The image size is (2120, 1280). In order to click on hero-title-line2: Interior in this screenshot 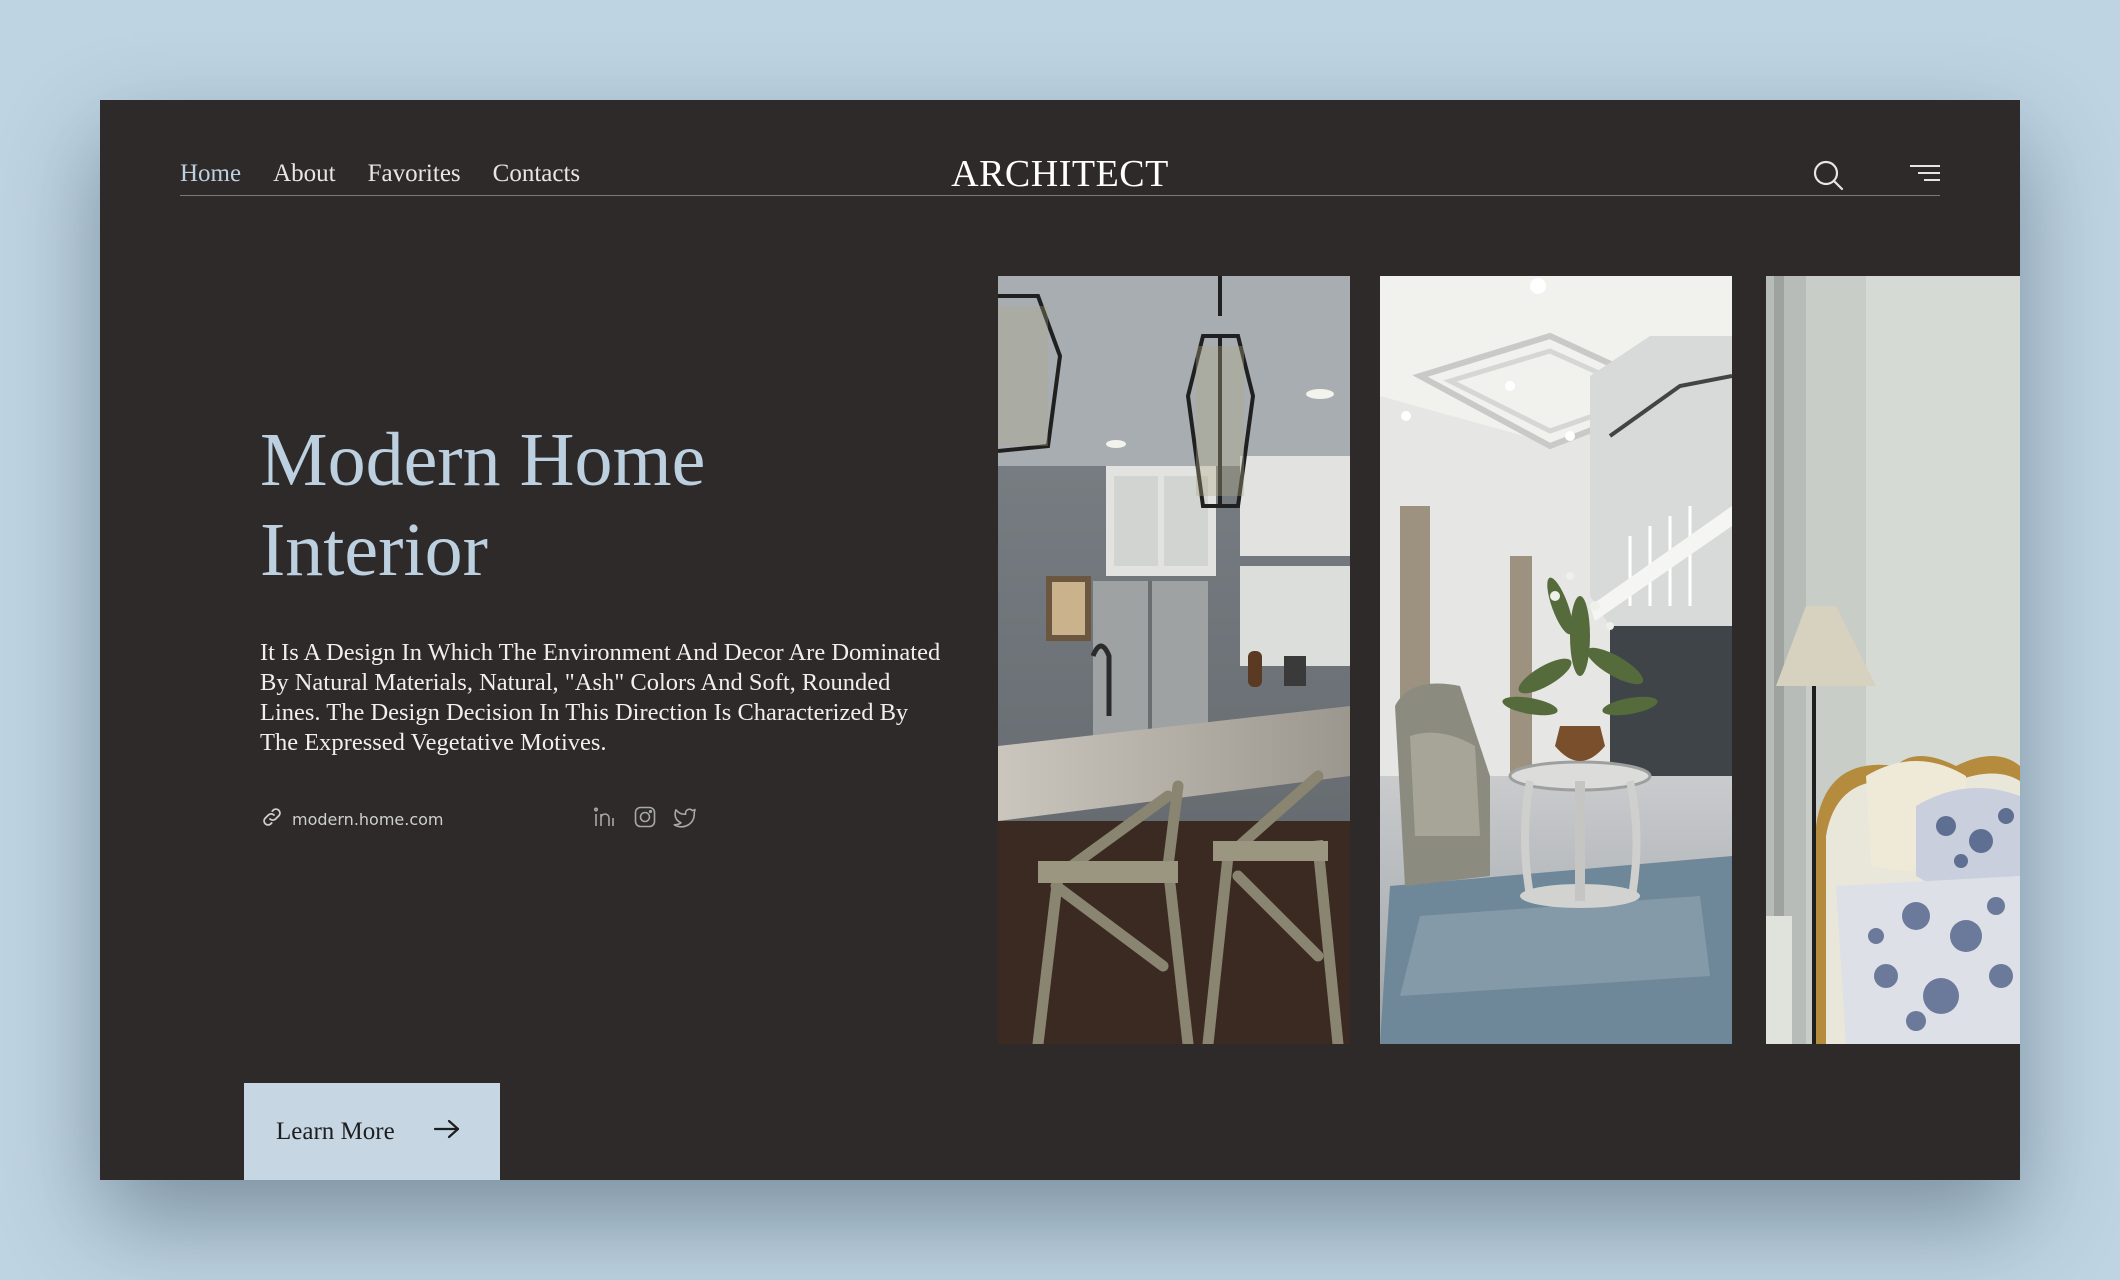, I will do `click(374, 550)`.